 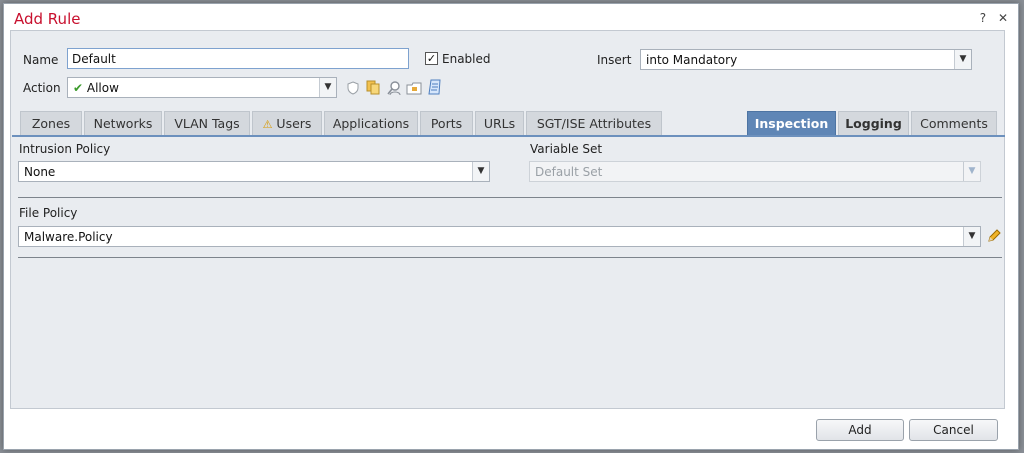 What do you see at coordinates (68, 237) in the screenshot?
I see `file-policy-value: Malware.Policy` at bounding box center [68, 237].